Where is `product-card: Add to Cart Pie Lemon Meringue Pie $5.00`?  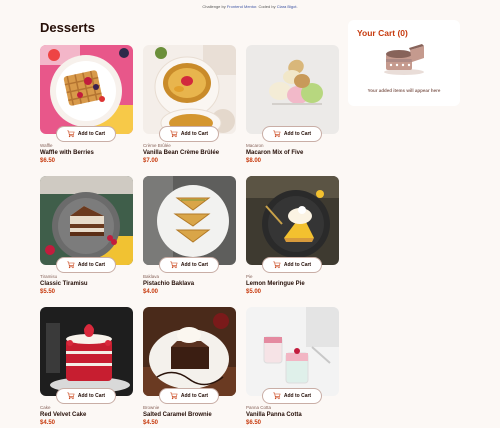
product-card: Add to Cart Pie Lemon Meringue Pie $5.00 is located at coordinates (292, 241).